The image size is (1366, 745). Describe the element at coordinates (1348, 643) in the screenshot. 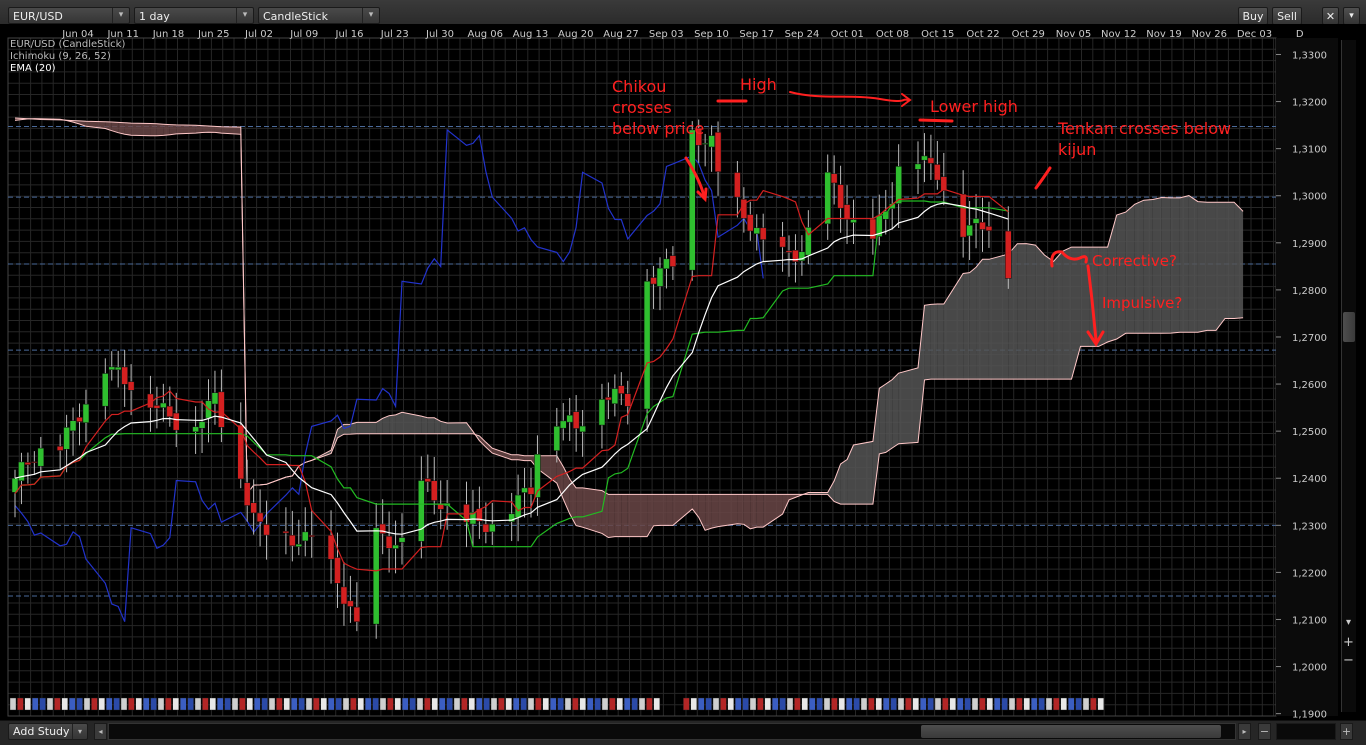

I see `zoom-in-icon: +` at that location.